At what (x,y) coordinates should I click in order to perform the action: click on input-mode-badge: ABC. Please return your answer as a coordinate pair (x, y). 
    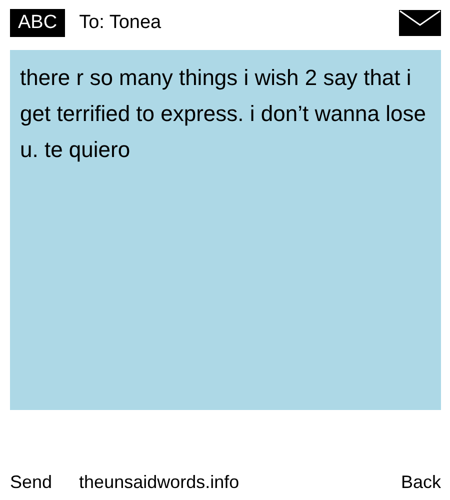
    Looking at the image, I should click on (38, 23).